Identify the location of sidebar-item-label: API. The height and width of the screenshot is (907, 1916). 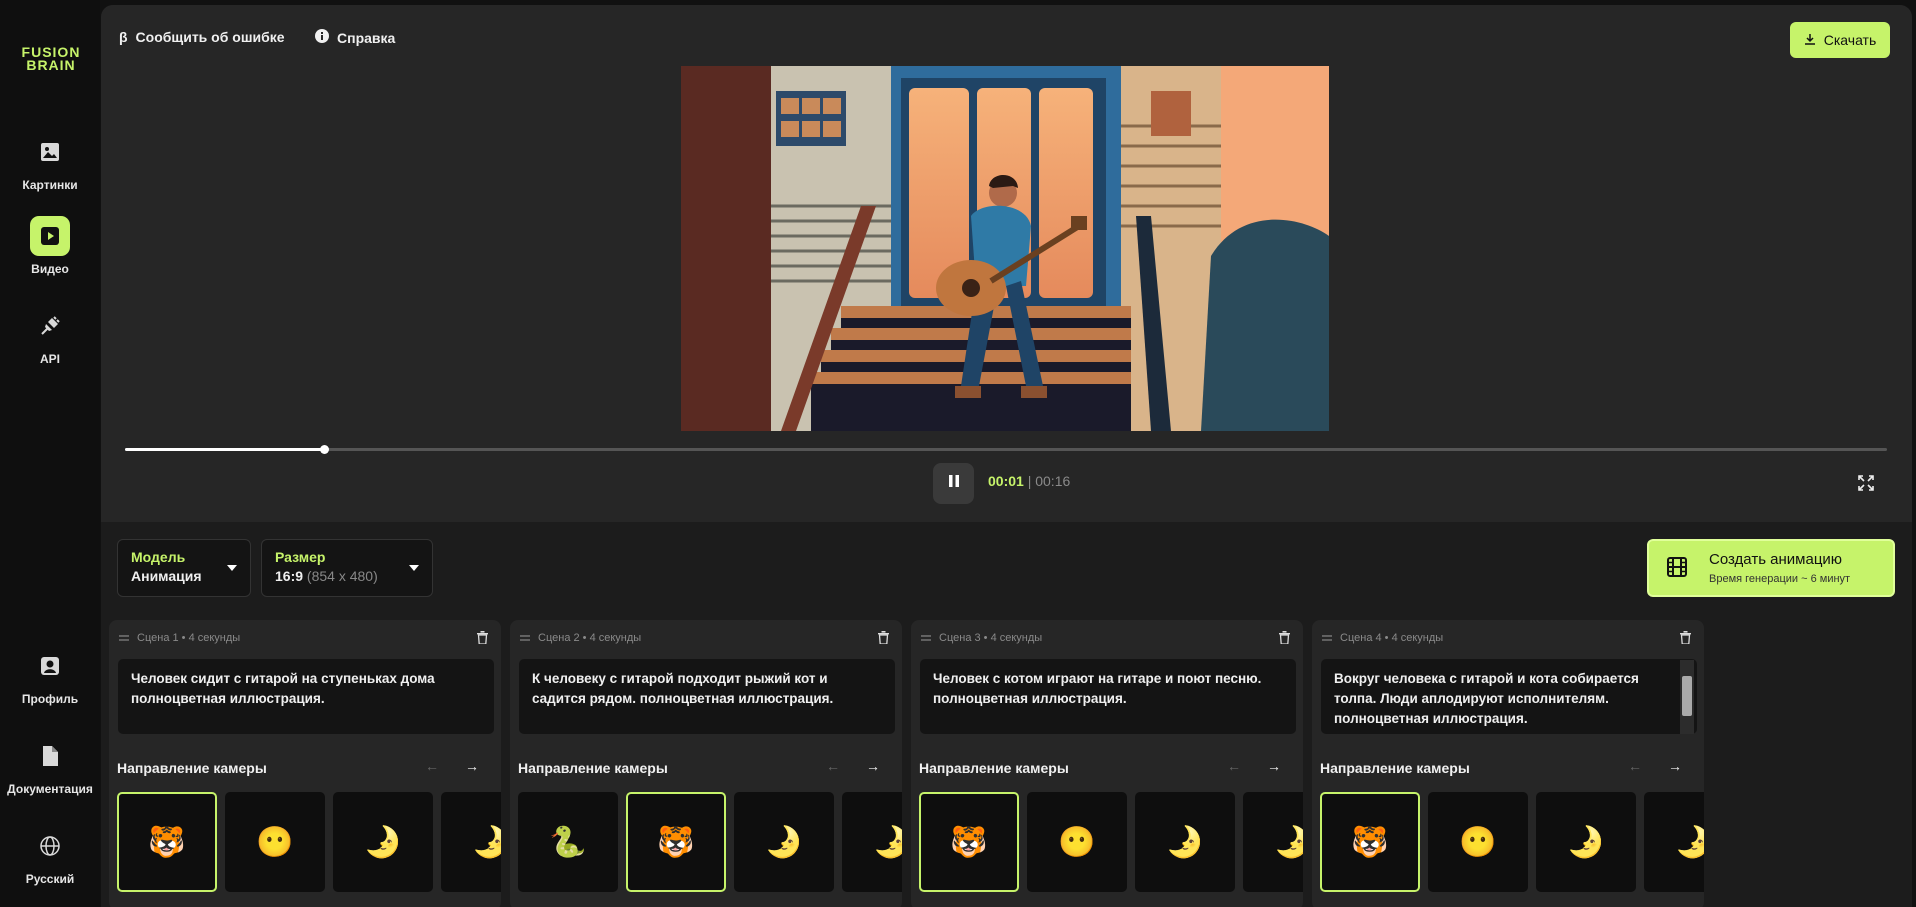
(49, 359).